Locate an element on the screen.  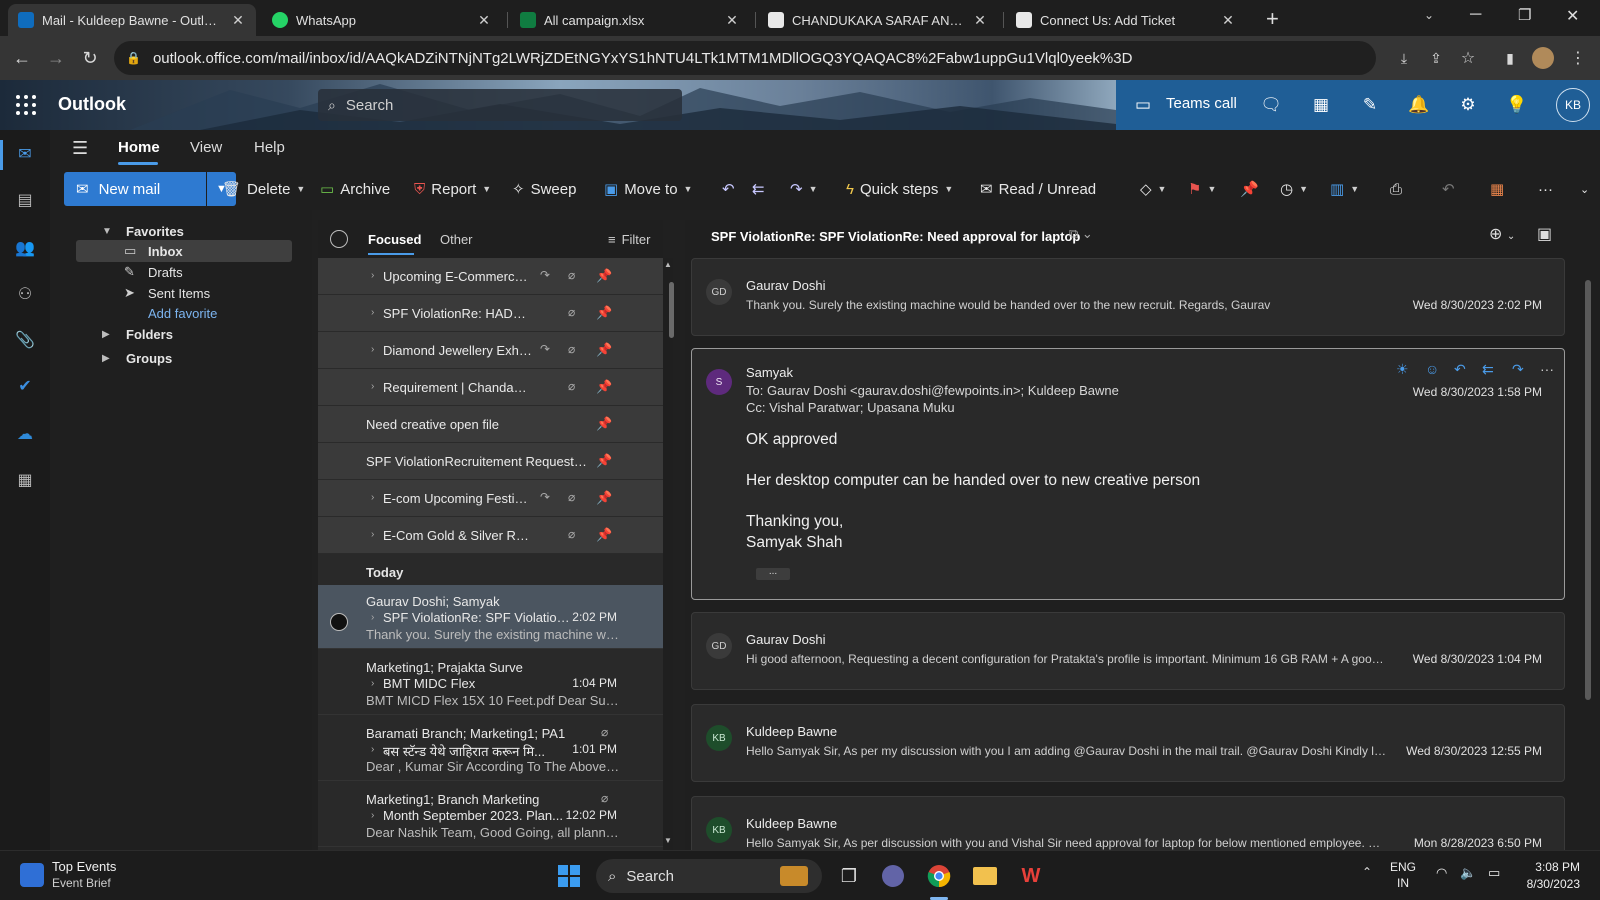
hamburger-icon: ☰ is located at coordinates (80, 148).